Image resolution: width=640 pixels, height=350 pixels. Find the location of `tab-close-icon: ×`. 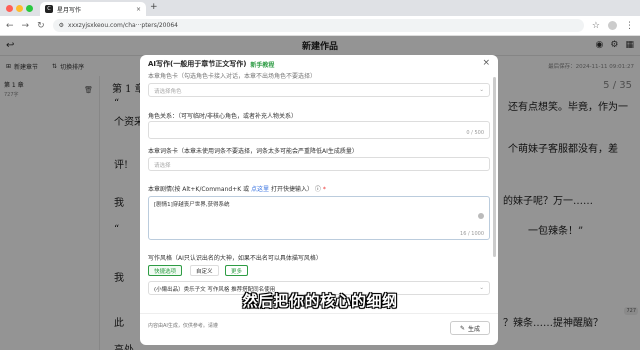

tab-close-icon: × is located at coordinates (138, 9).